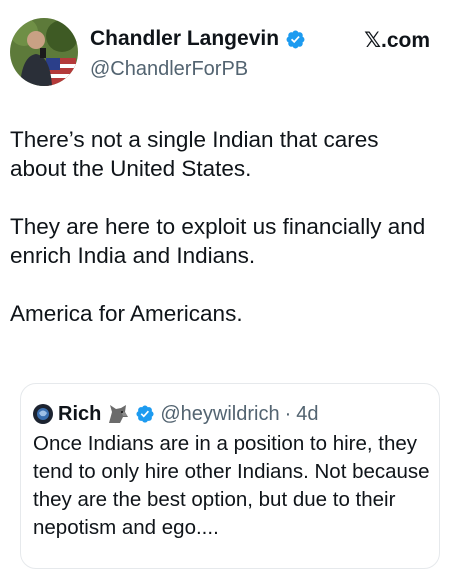  Describe the element at coordinates (43, 414) in the screenshot. I see `quoted-author-avatar` at that location.